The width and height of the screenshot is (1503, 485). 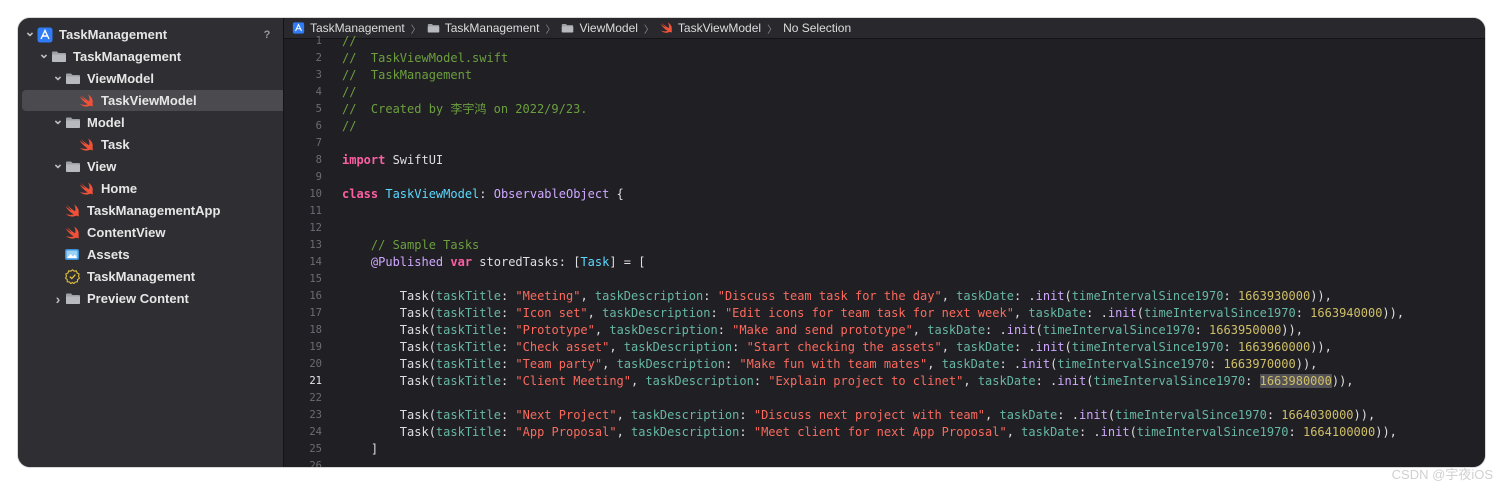 What do you see at coordinates (141, 276) in the screenshot?
I see `tree-item-label: TaskManagement` at bounding box center [141, 276].